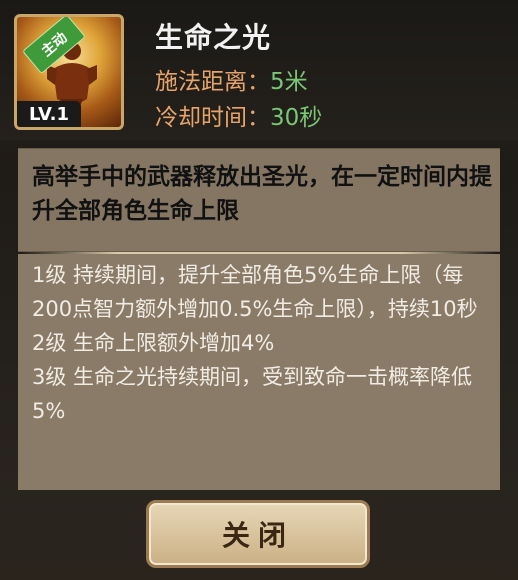 This screenshot has width=518, height=580. Describe the element at coordinates (296, 118) in the screenshot. I see `cooldown-value: 30秒` at that location.